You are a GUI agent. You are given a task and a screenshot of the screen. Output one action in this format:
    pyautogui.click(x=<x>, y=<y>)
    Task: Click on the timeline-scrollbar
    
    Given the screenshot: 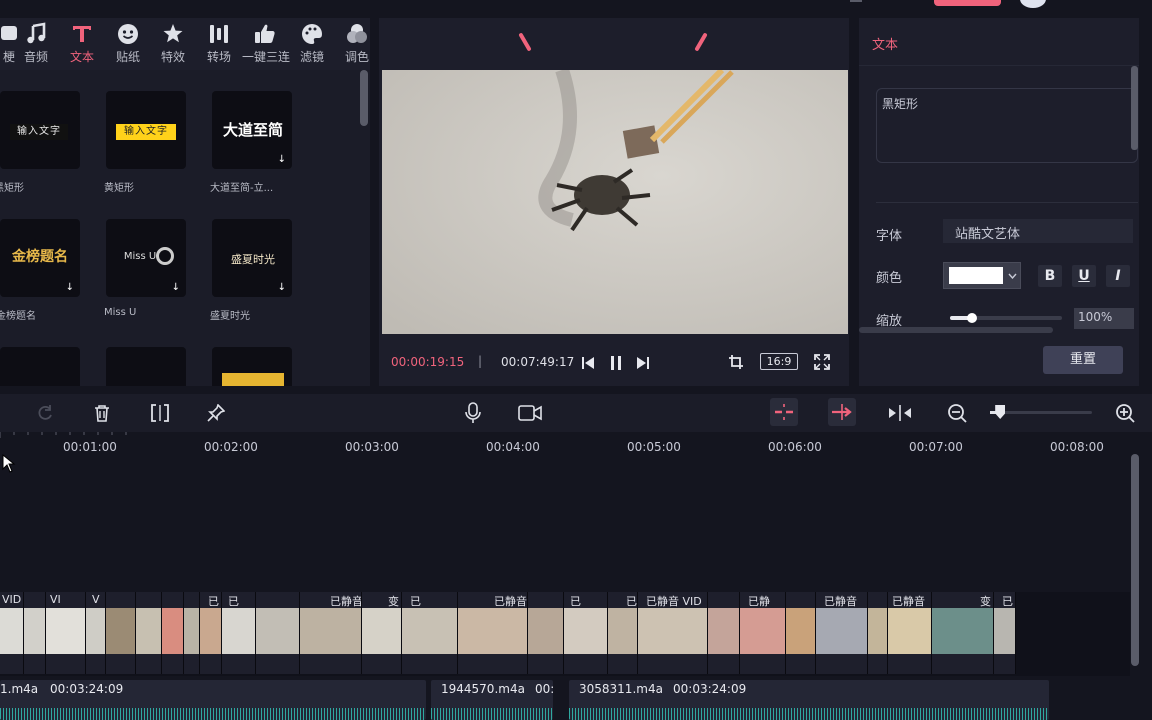 What is the action you would take?
    pyautogui.click(x=1135, y=560)
    